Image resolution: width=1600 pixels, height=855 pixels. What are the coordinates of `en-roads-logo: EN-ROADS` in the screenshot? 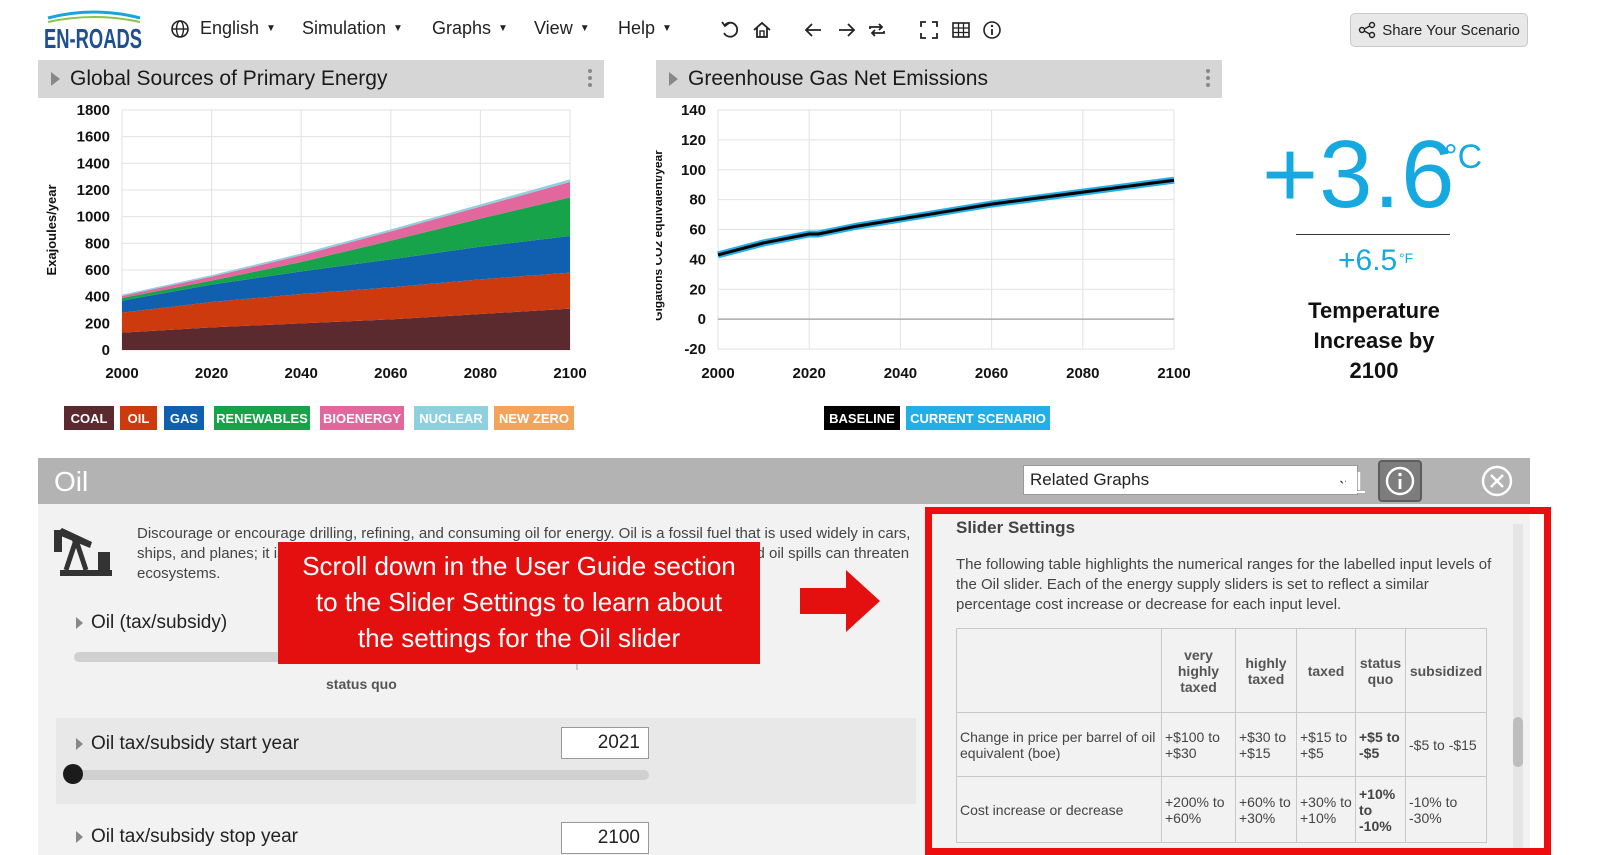 It's located at (94, 31).